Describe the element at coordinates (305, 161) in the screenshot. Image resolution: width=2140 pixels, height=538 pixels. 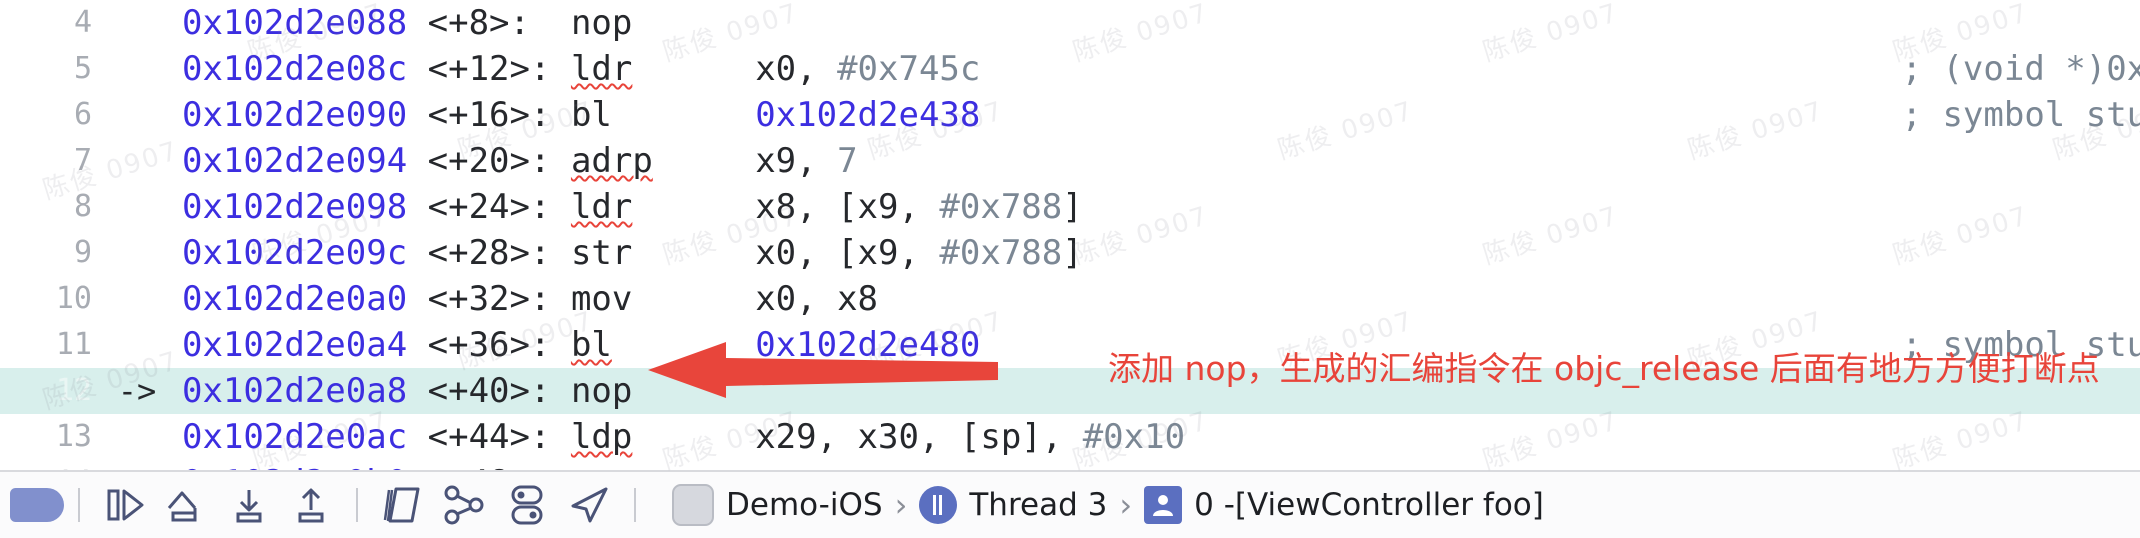
I see `instruction-address: 0x102d2e094` at that location.